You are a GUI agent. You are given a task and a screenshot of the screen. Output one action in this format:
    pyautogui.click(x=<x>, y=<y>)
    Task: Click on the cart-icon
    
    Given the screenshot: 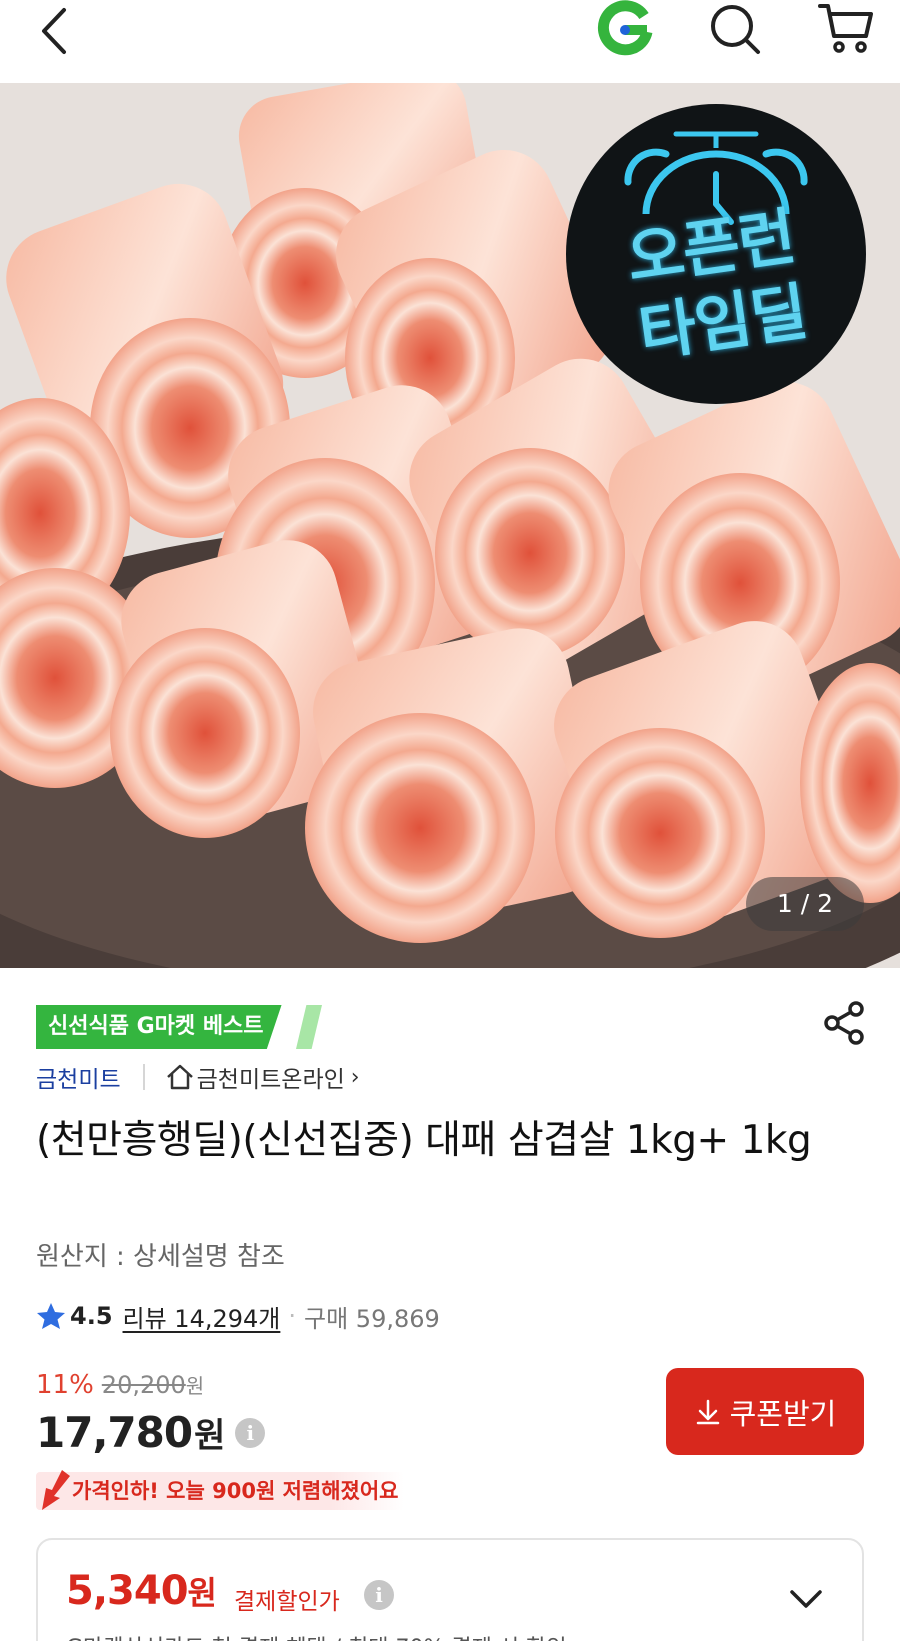 What is the action you would take?
    pyautogui.click(x=846, y=28)
    